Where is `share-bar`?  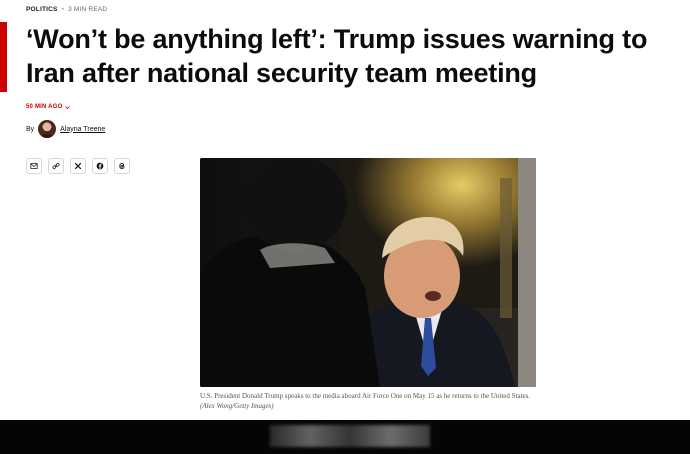
share-bar is located at coordinates (78, 166).